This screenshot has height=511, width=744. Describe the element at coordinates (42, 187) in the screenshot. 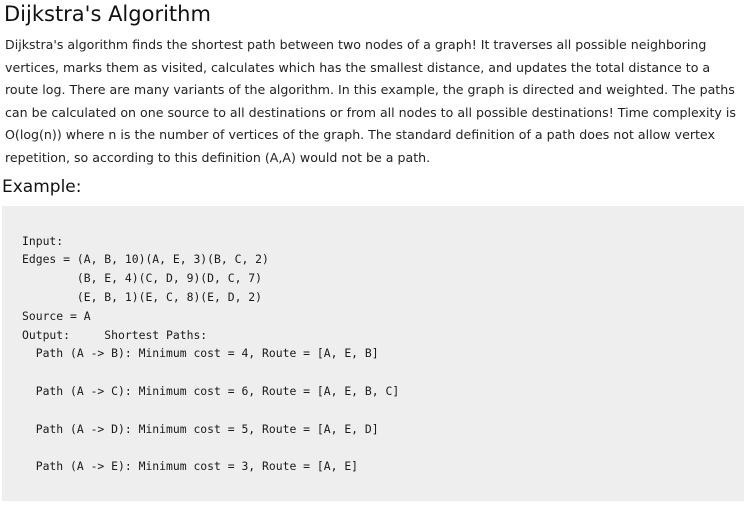

I see `example-heading: Example:` at that location.